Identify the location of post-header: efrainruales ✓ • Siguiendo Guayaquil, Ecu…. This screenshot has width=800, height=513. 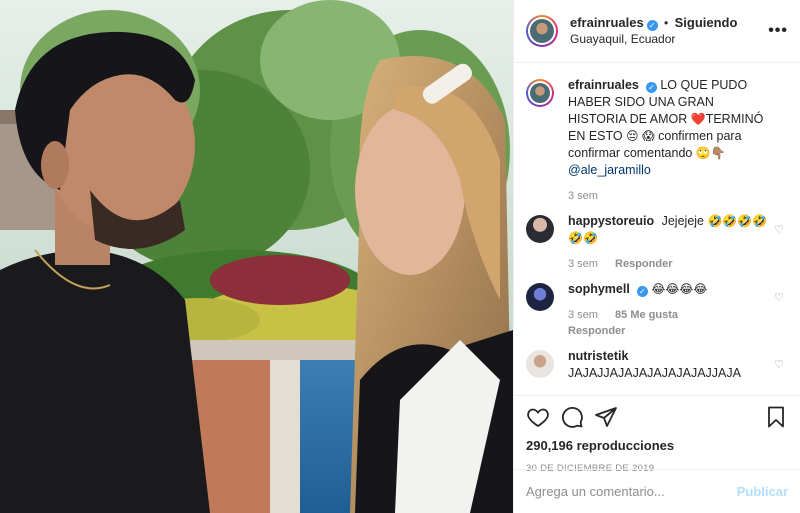
(657, 31).